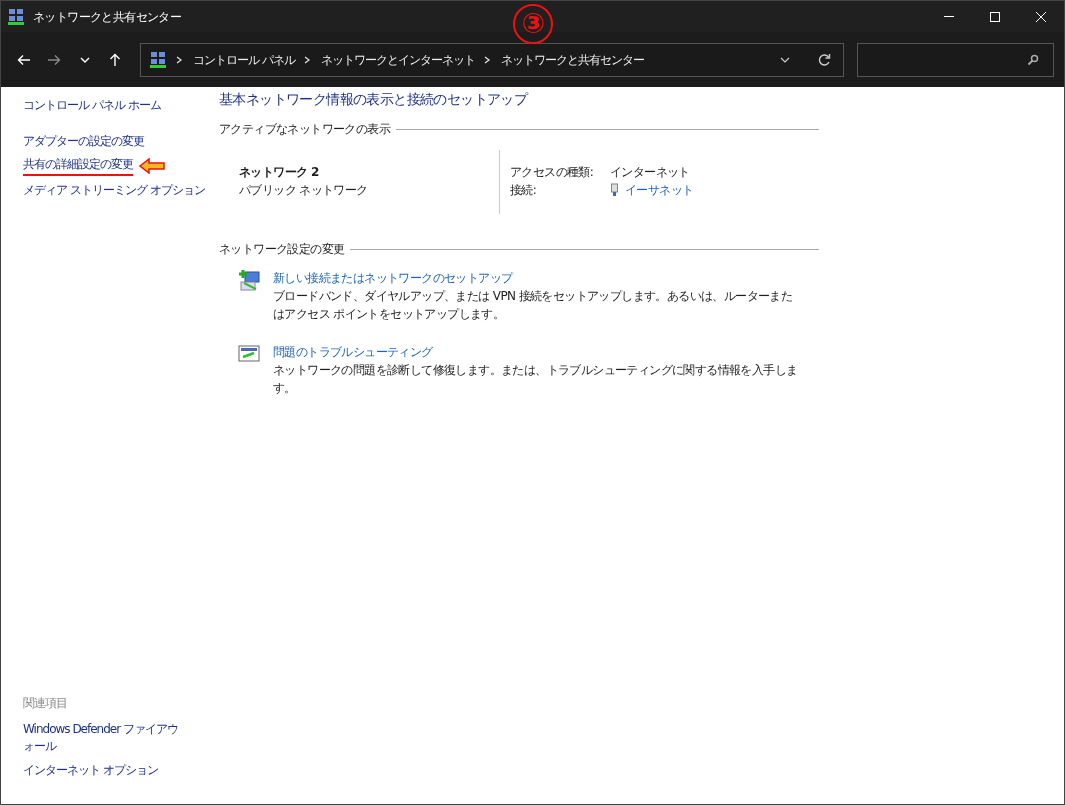 Image resolution: width=1065 pixels, height=805 pixels. I want to click on maximize-icon, so click(995, 16).